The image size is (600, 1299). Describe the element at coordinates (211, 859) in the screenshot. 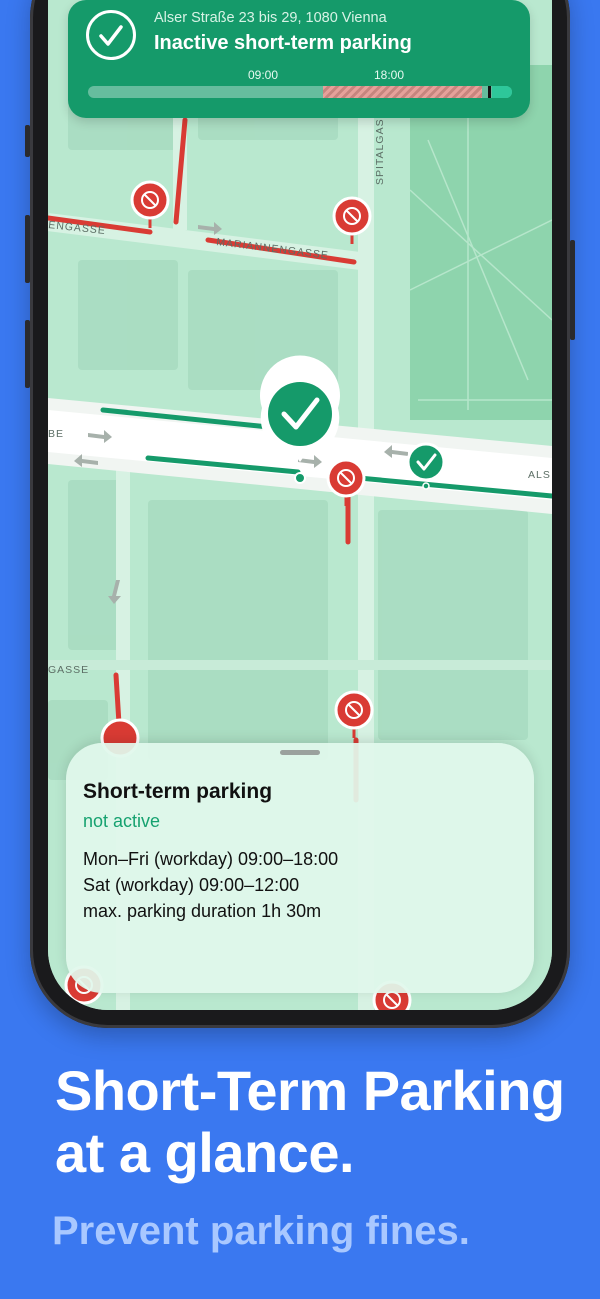

I see `sheet-schedule-weekday: Mon–Fri (workday) 09:00–18:00` at that location.